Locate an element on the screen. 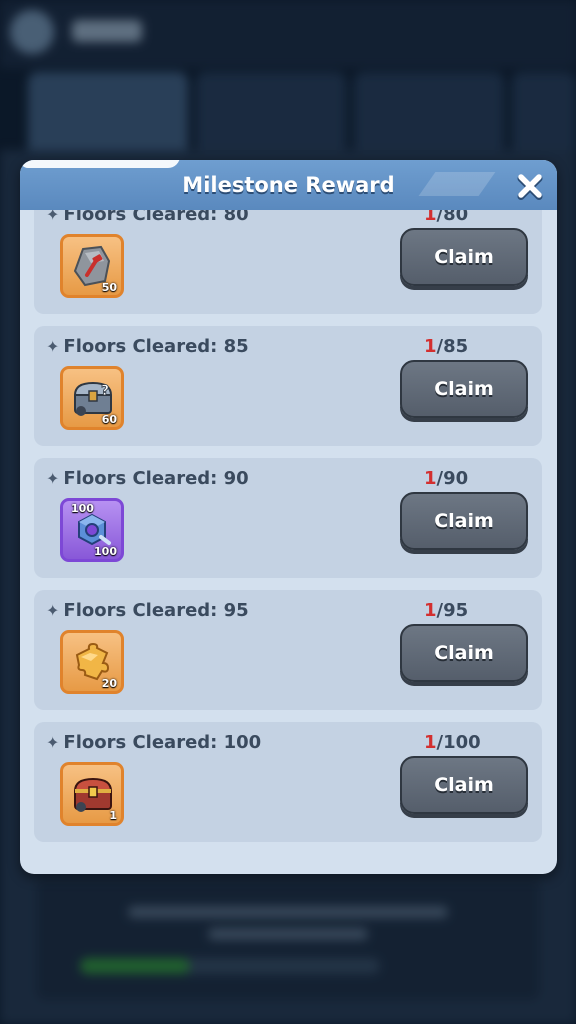  milestone-row: ✦ Floors Cleared: 85 1/85 ? 60 Claim is located at coordinates (288, 386).